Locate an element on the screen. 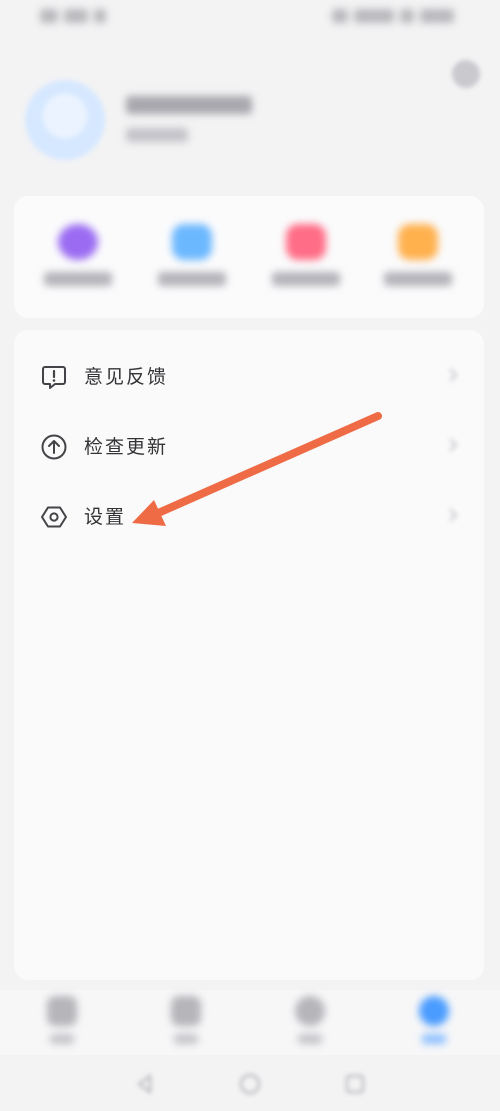  nav-tab-discover is located at coordinates (310, 1023).